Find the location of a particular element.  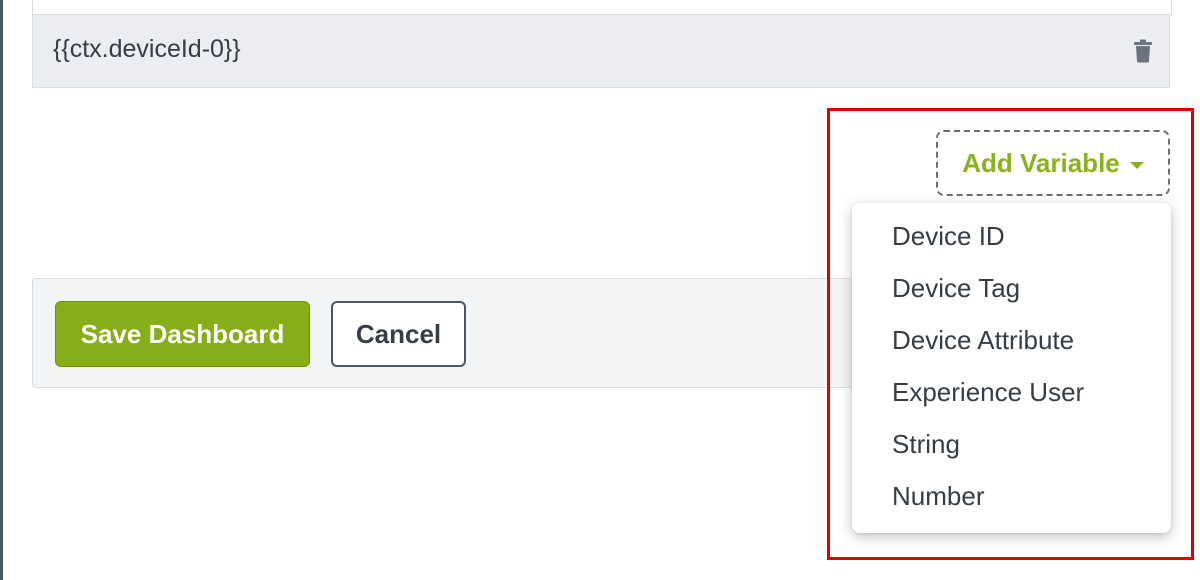

variables-panel-top is located at coordinates (602, 7).